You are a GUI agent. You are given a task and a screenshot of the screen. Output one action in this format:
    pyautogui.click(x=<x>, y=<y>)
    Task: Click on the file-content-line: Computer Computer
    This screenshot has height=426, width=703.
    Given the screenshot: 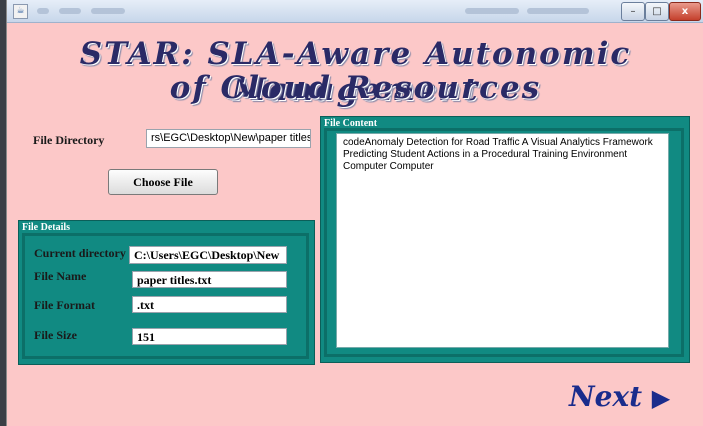 What is the action you would take?
    pyautogui.click(x=388, y=166)
    